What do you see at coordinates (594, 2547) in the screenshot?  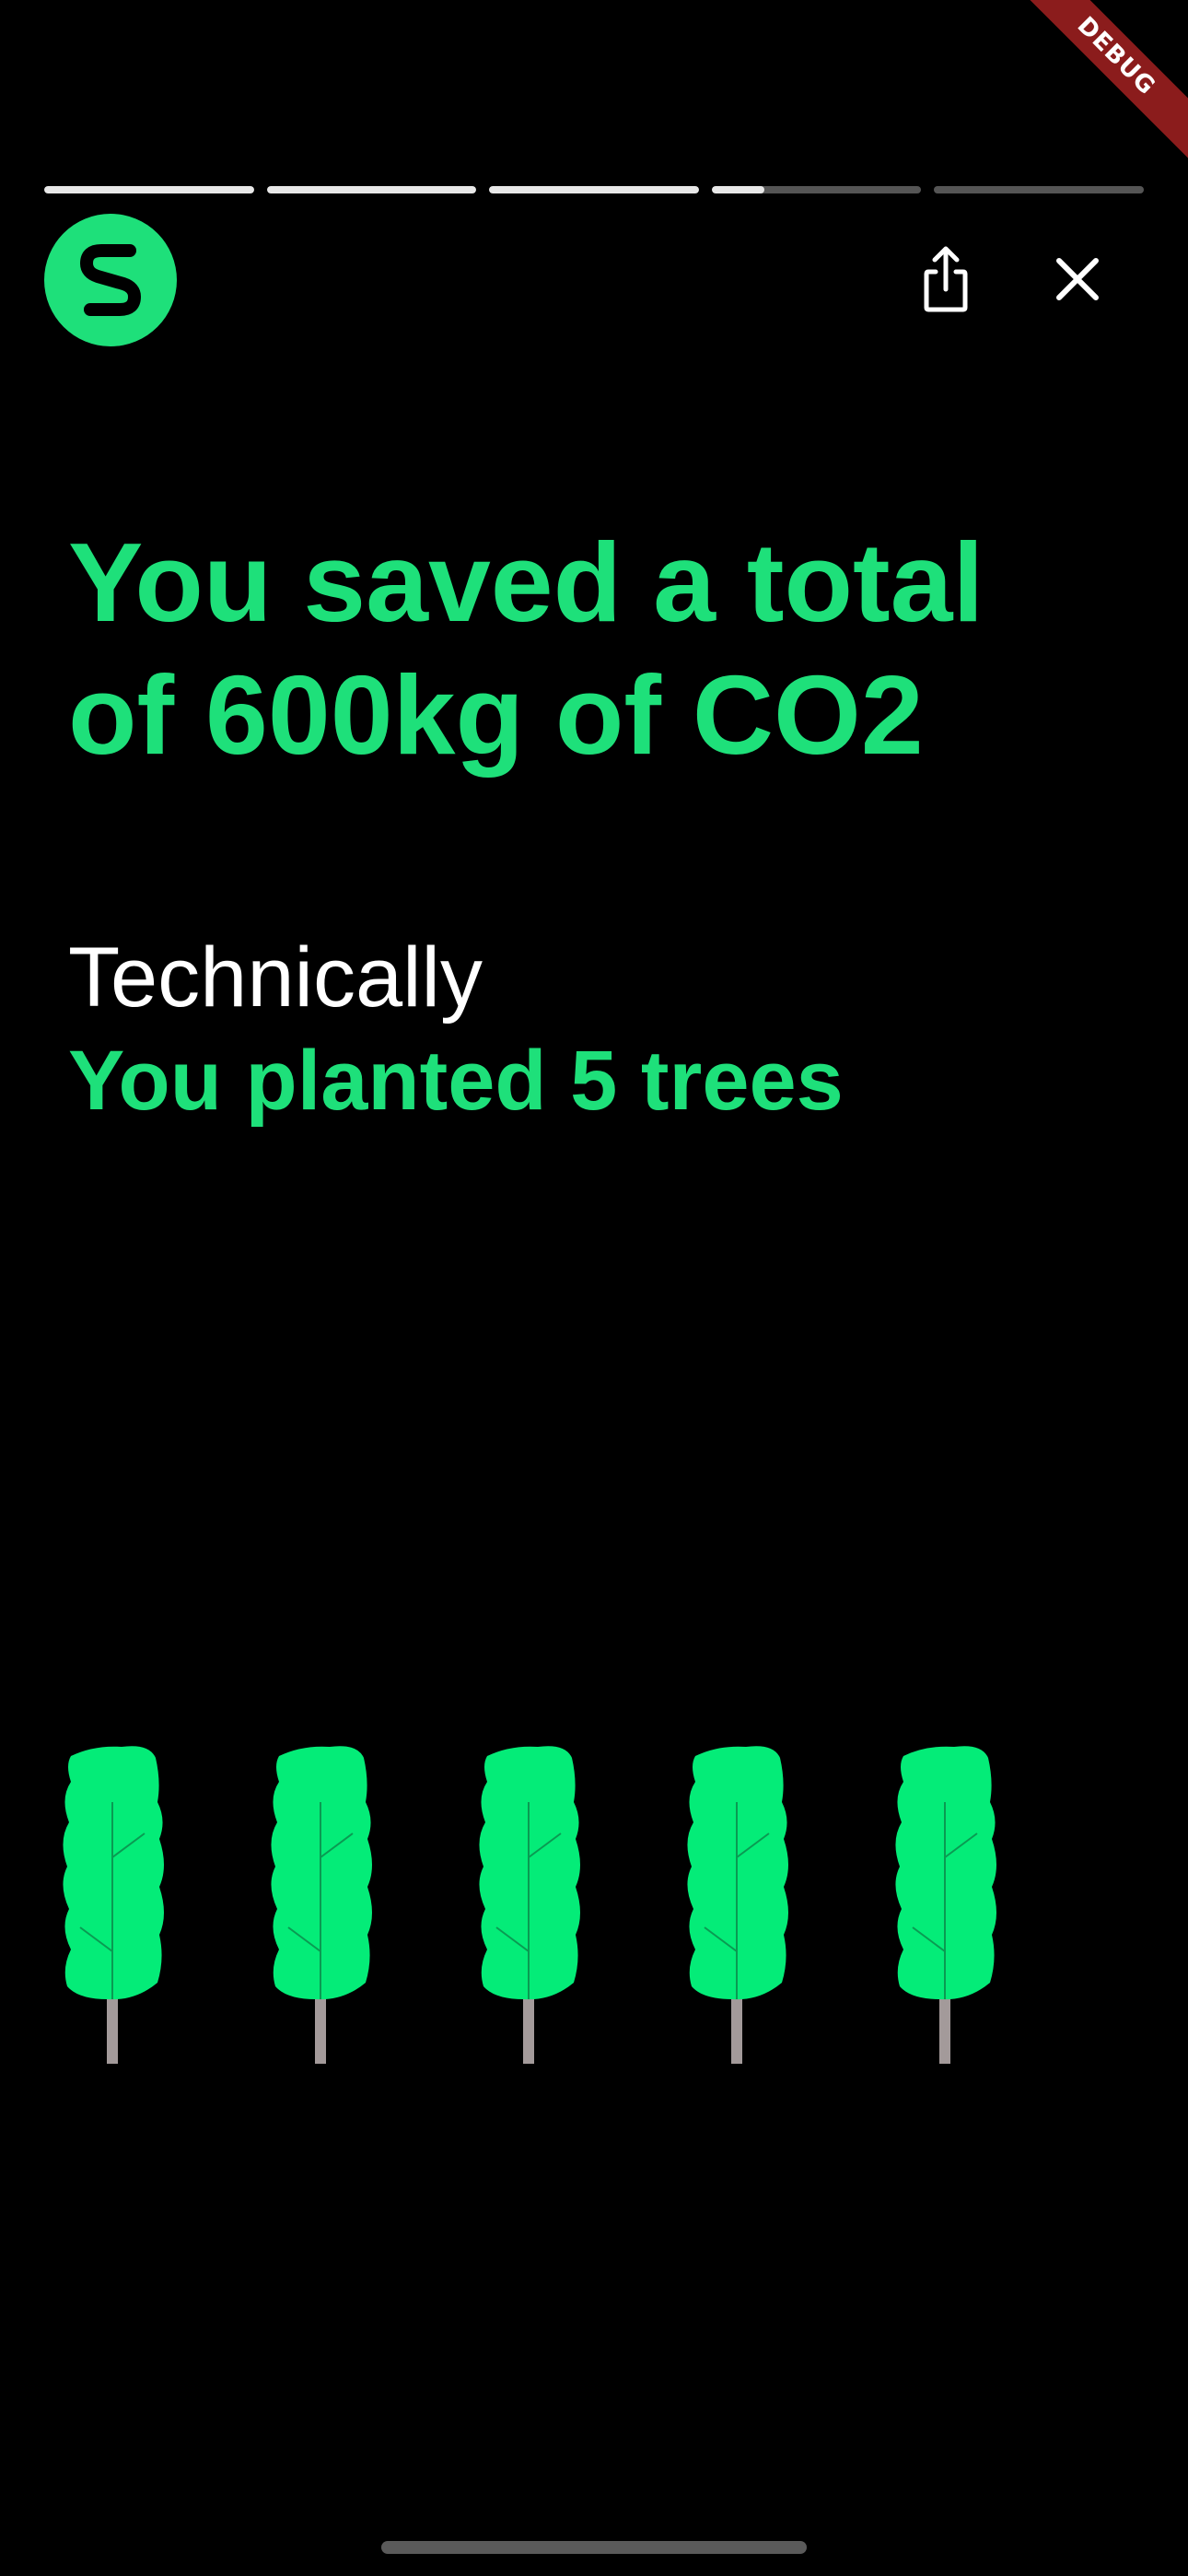 I see `home-indicator` at bounding box center [594, 2547].